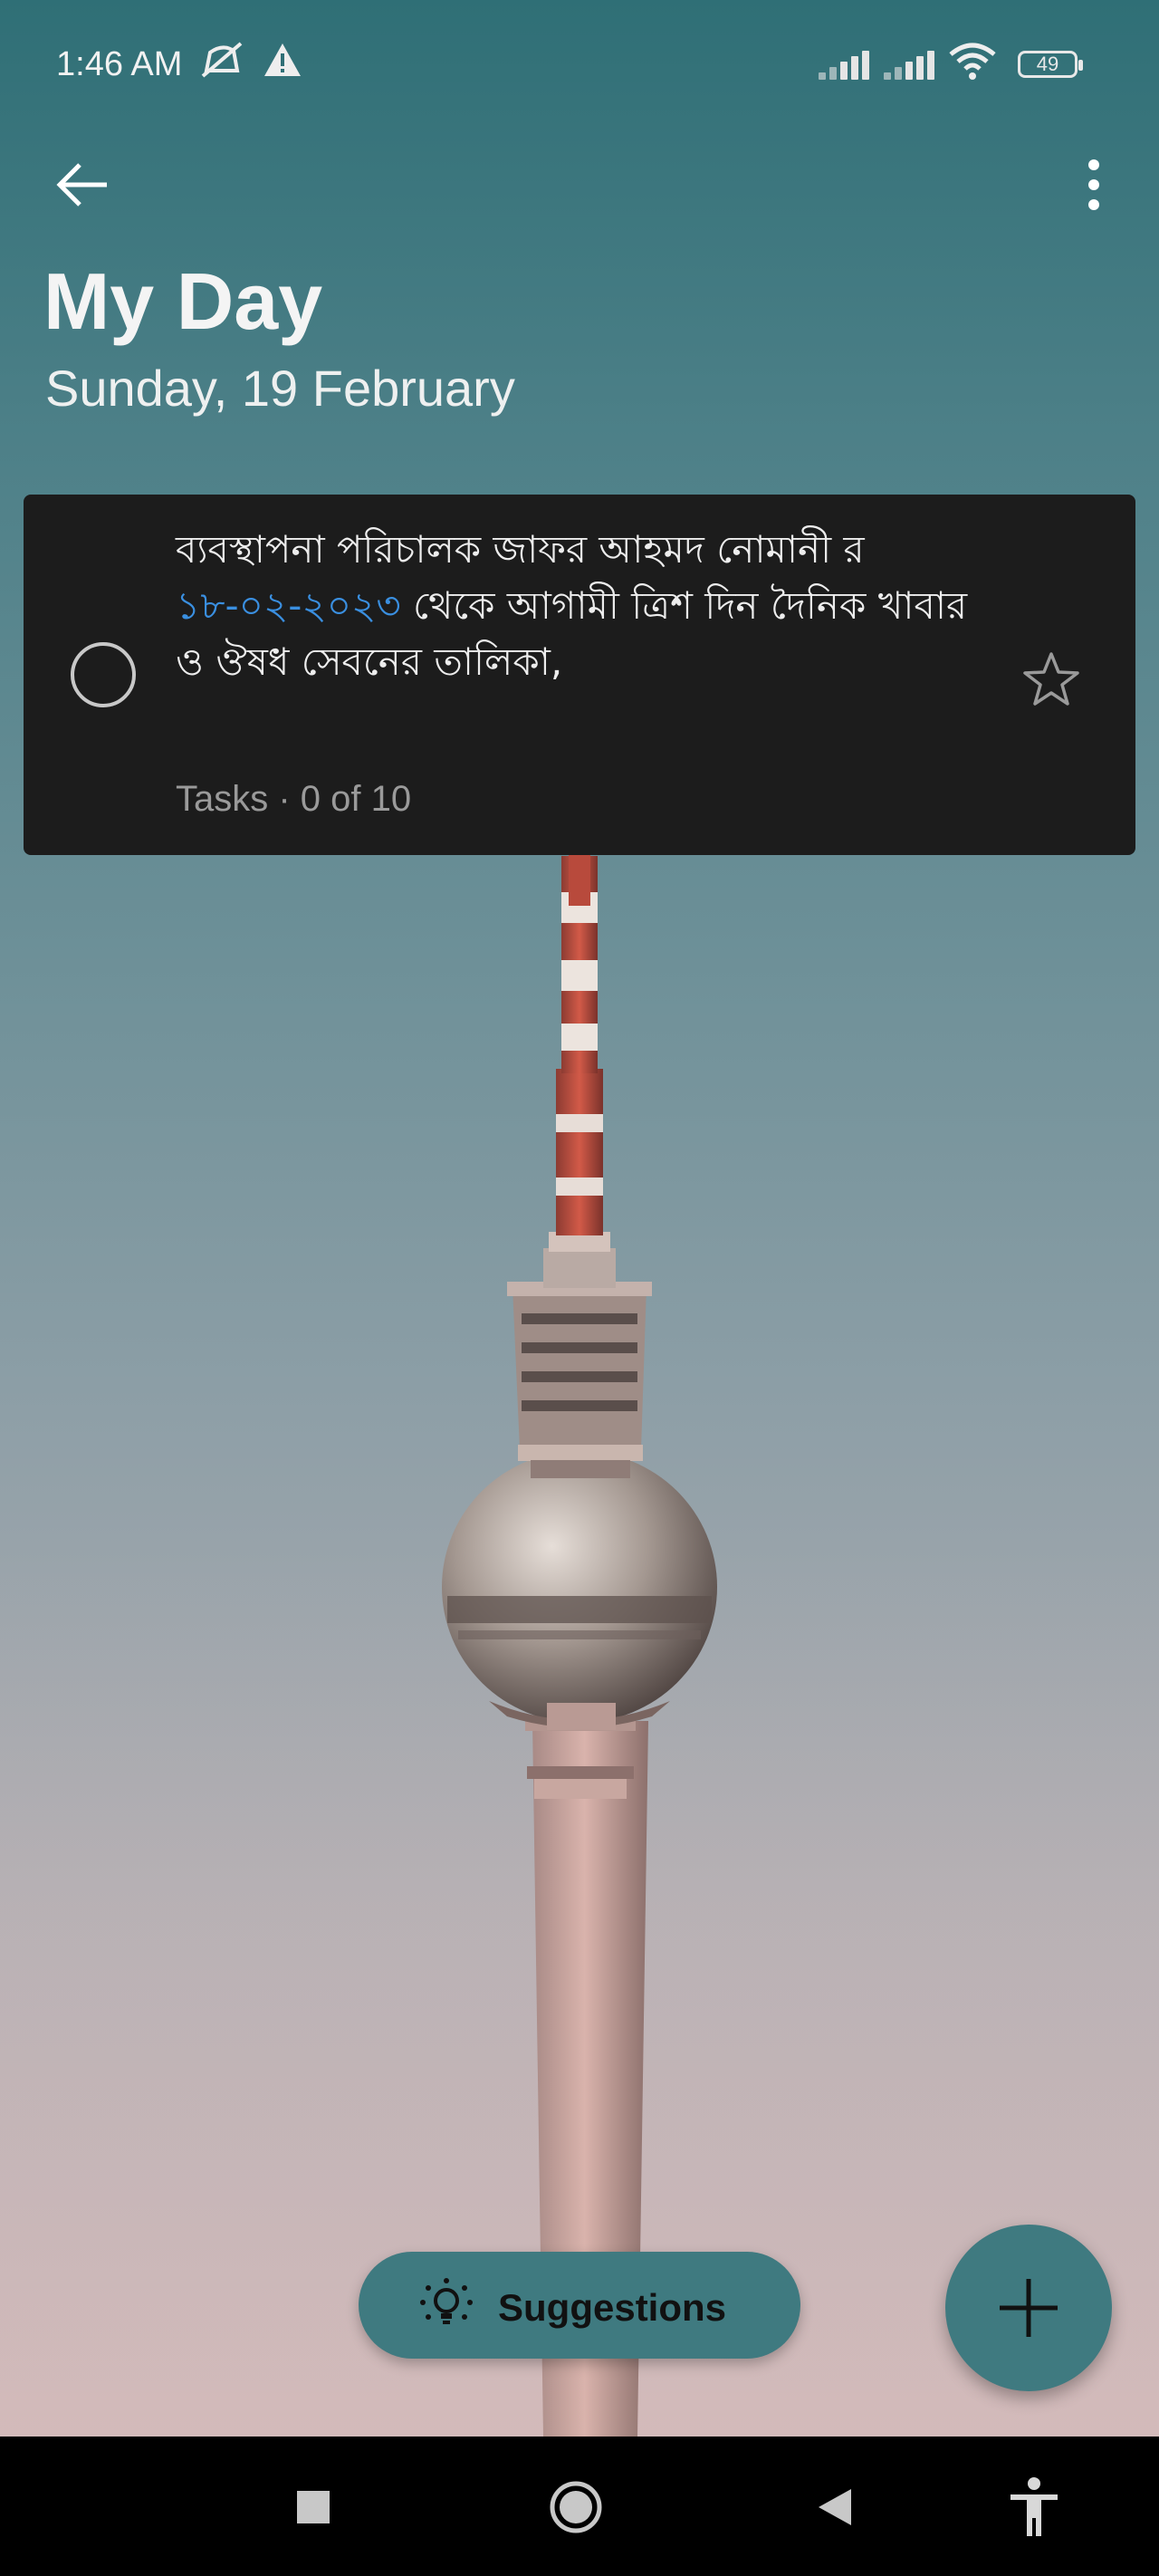 The width and height of the screenshot is (1159, 2576). I want to click on lightbulb-icon, so click(447, 2301).